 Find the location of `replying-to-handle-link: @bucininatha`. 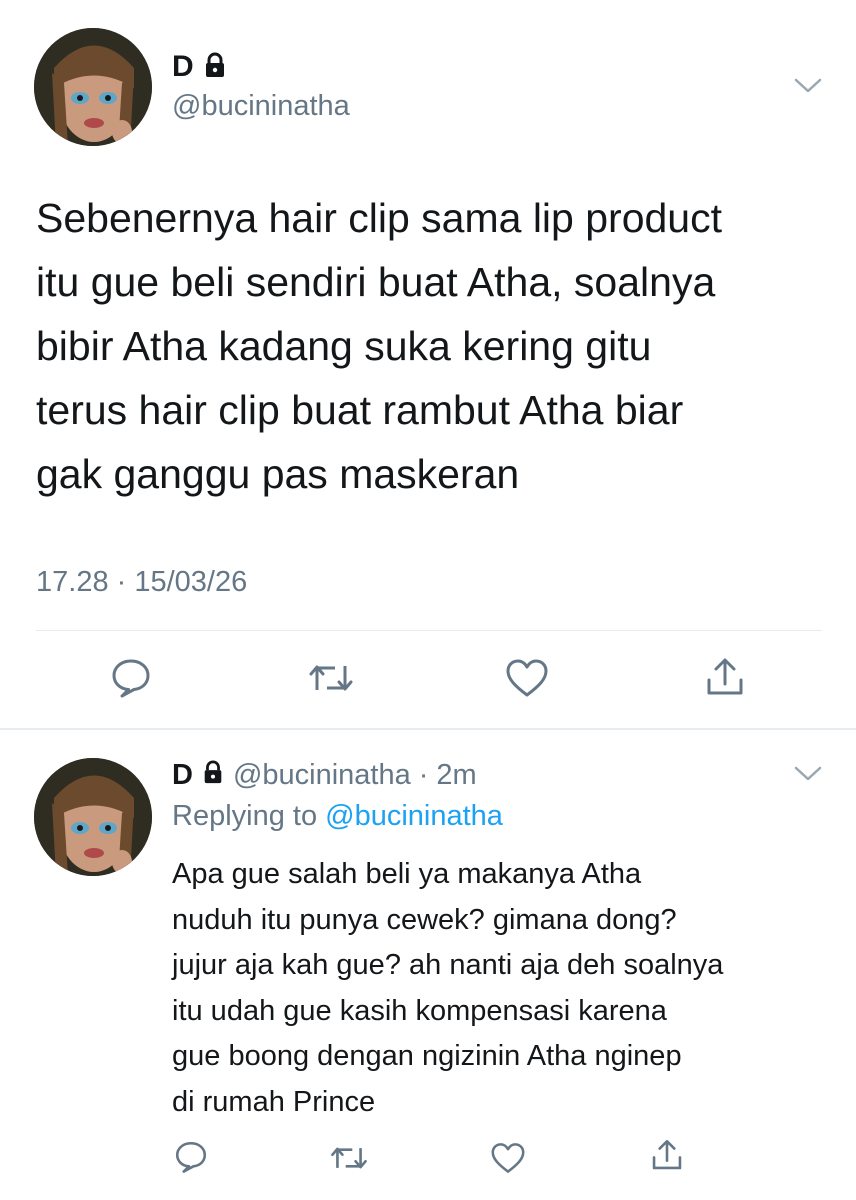

replying-to-handle-link: @bucininatha is located at coordinates (414, 816).